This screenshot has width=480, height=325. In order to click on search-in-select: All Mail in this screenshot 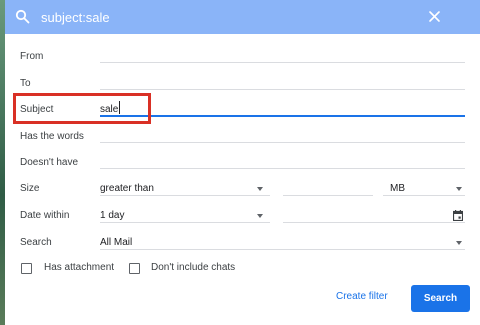, I will do `click(116, 242)`.